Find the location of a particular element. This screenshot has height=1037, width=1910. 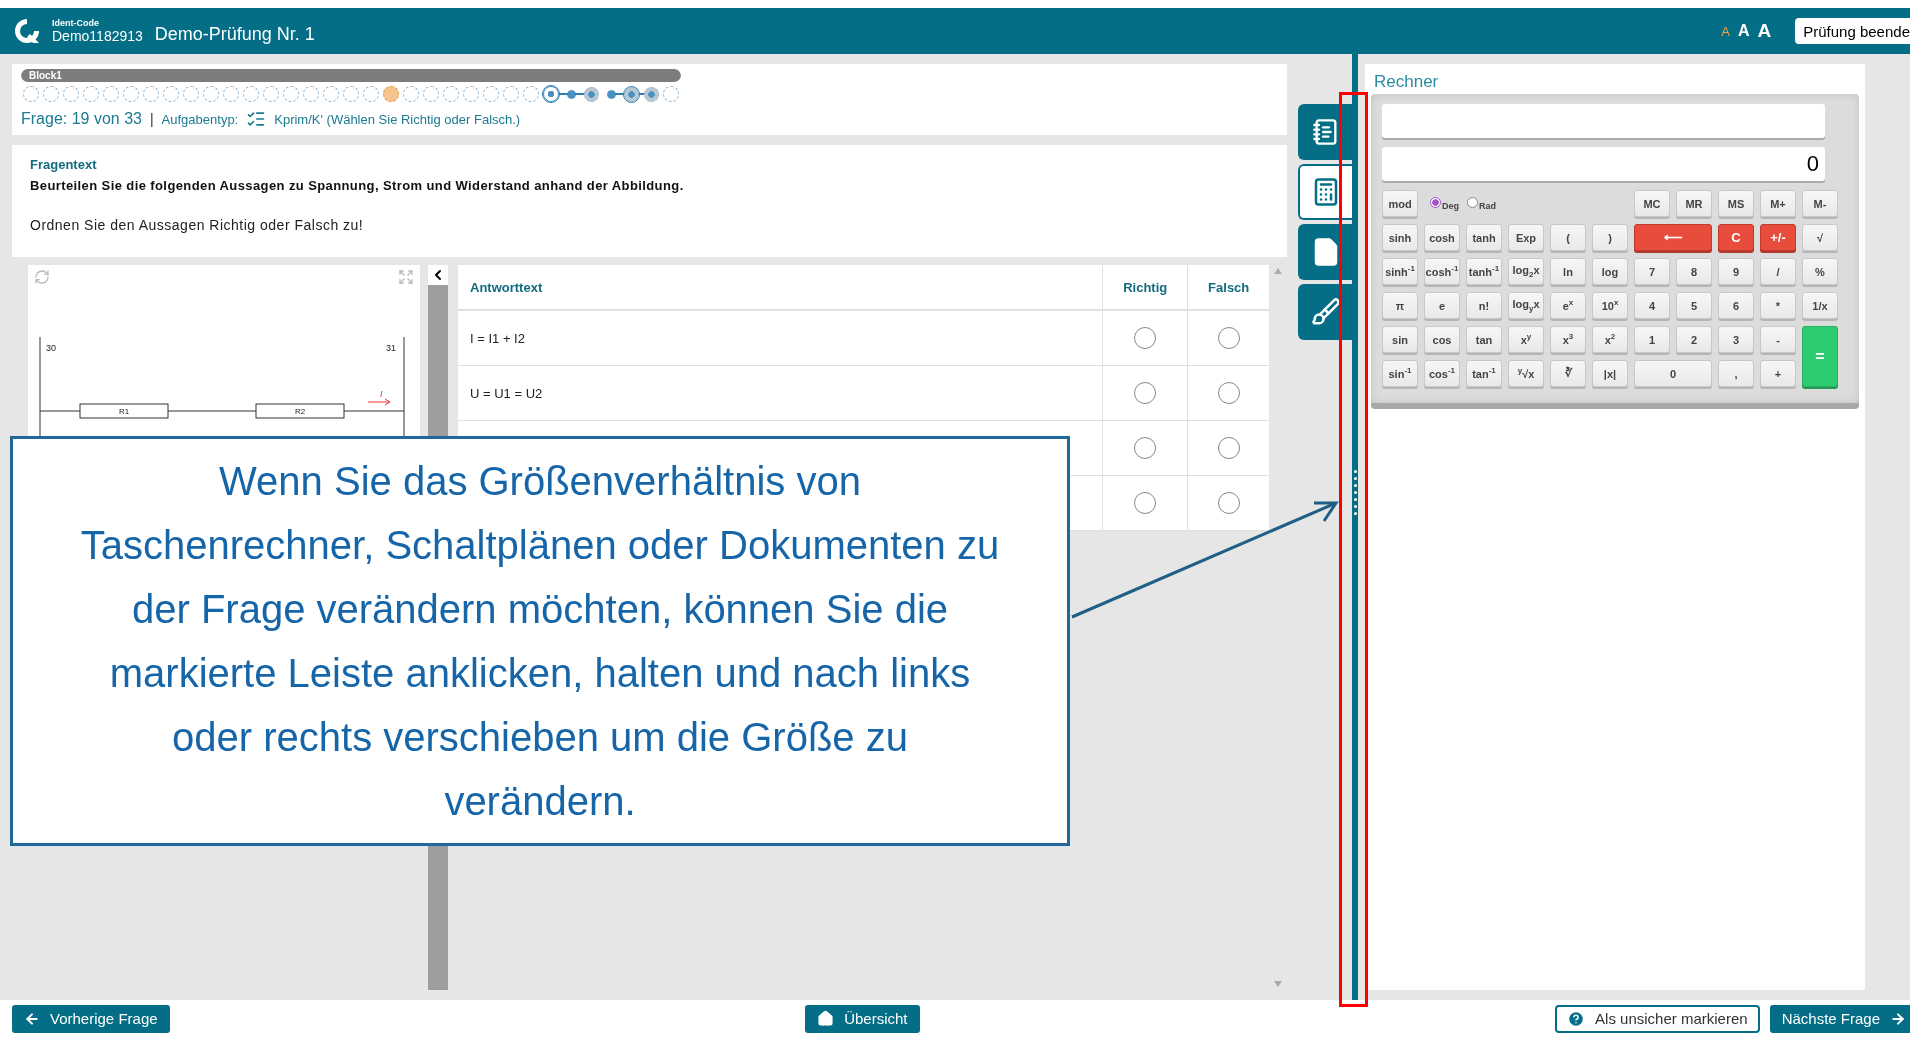

calculator-key: + is located at coordinates (1778, 373).